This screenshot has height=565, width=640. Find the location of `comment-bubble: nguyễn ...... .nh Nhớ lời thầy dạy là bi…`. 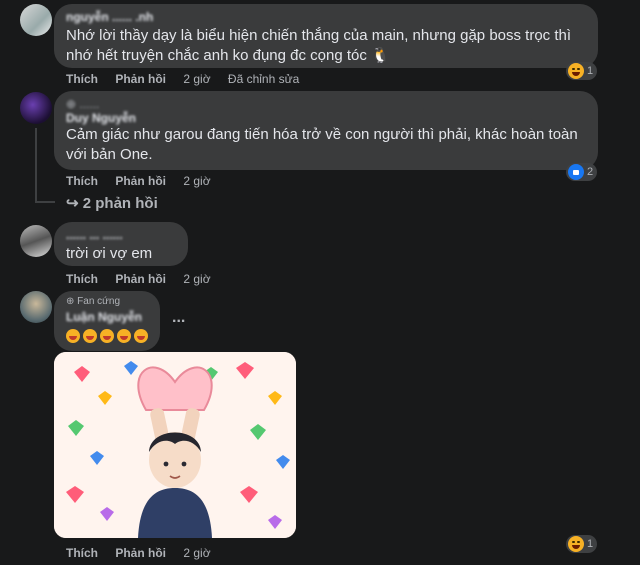

comment-bubble: nguyễn ...... .nh Nhớ lời thầy dạy là bi… is located at coordinates (326, 36).